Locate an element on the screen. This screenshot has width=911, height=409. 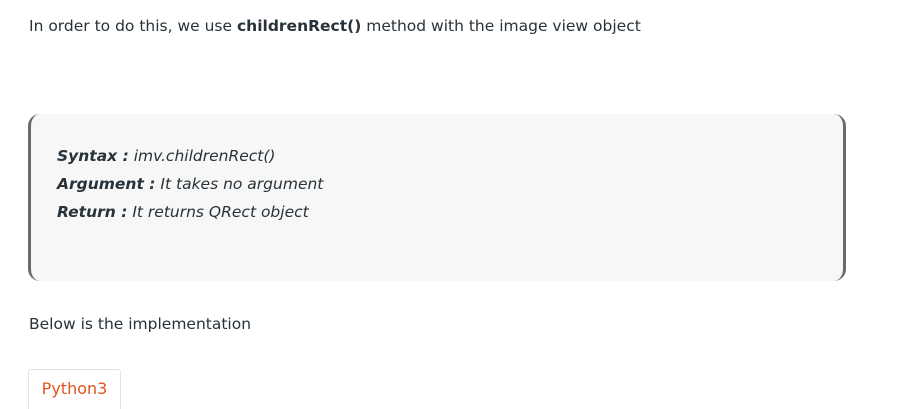
tab-python3: Python3 is located at coordinates (74, 389).